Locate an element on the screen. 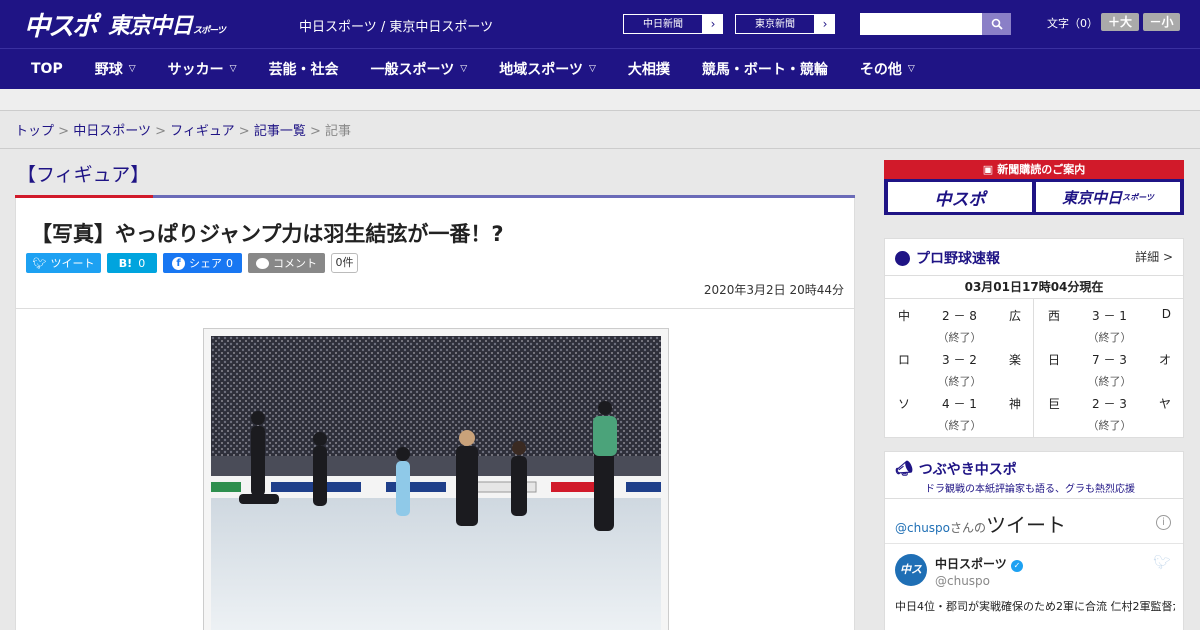  twitter-account-link: @chuspo is located at coordinates (922, 528).